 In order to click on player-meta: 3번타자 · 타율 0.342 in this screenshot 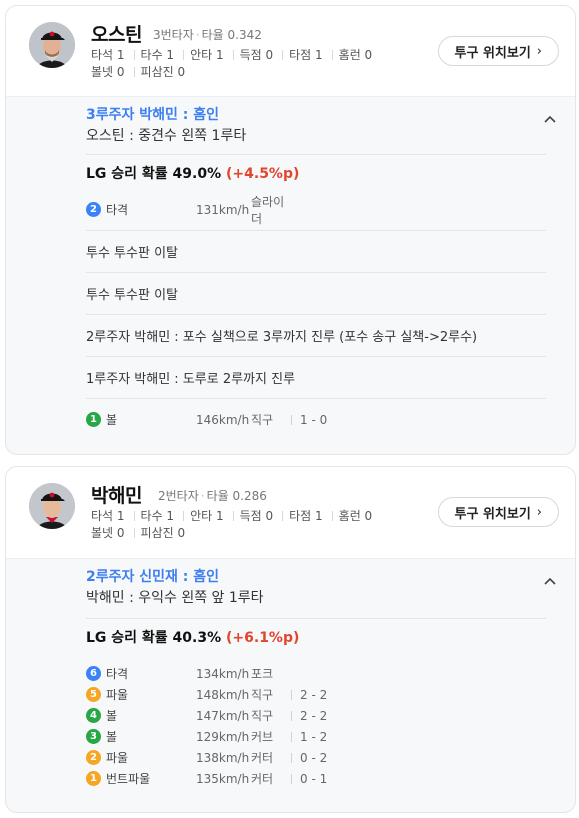, I will do `click(207, 35)`.